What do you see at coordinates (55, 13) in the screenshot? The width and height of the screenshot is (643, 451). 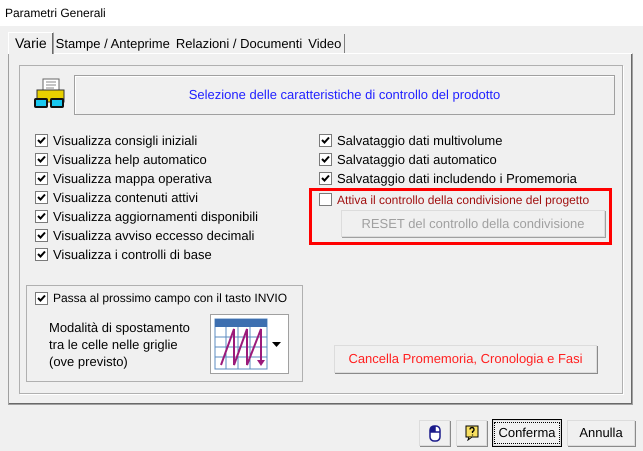 I see `window-title: Parametri Generali` at bounding box center [55, 13].